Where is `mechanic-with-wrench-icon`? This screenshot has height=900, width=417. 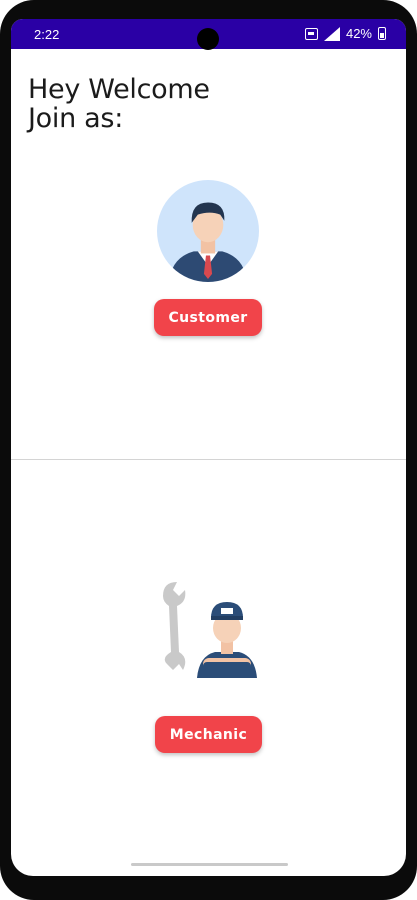
mechanic-with-wrench-icon is located at coordinates (210, 630).